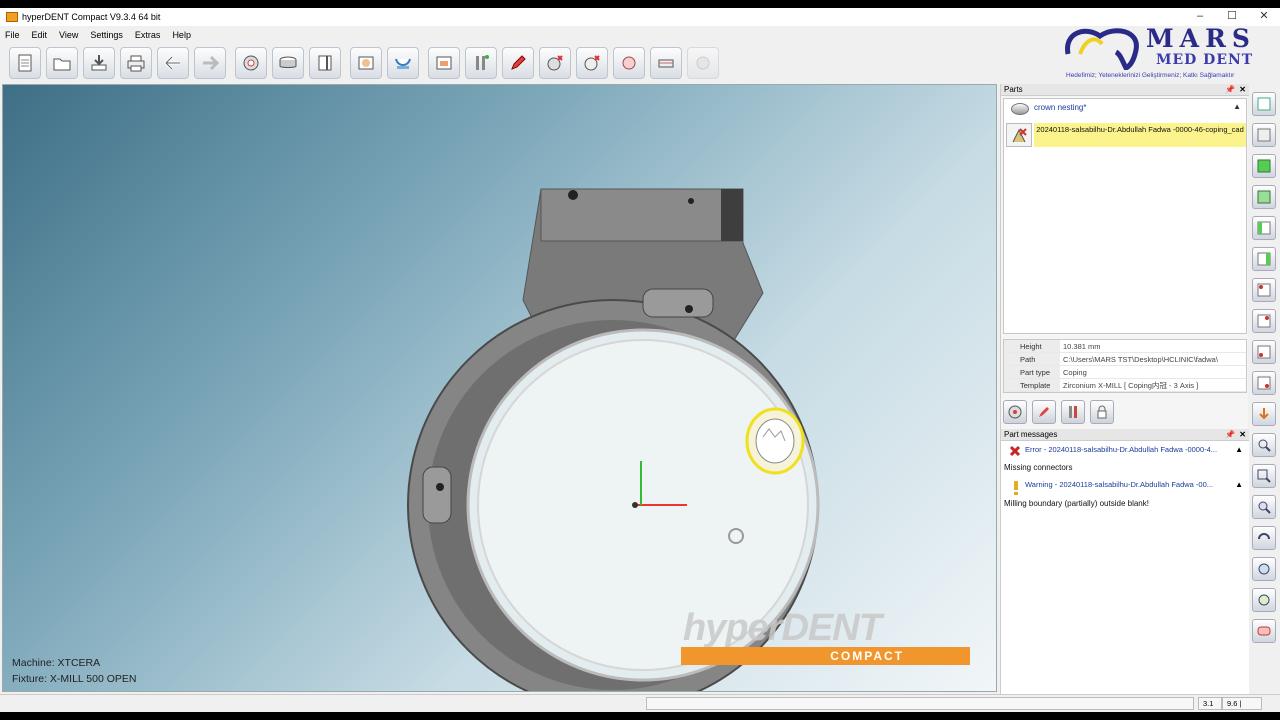 The width and height of the screenshot is (1280, 720). I want to click on view-right-button, so click(1264, 259).